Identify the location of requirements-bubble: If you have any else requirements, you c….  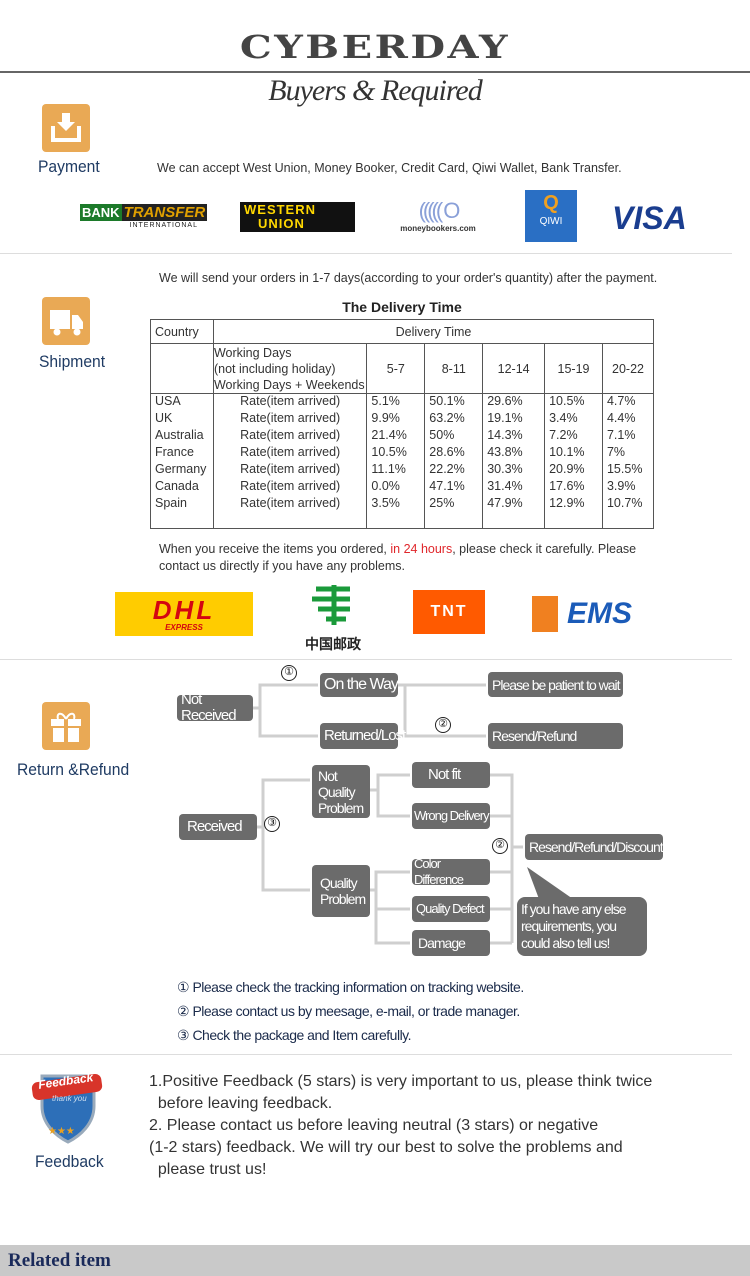
(582, 926).